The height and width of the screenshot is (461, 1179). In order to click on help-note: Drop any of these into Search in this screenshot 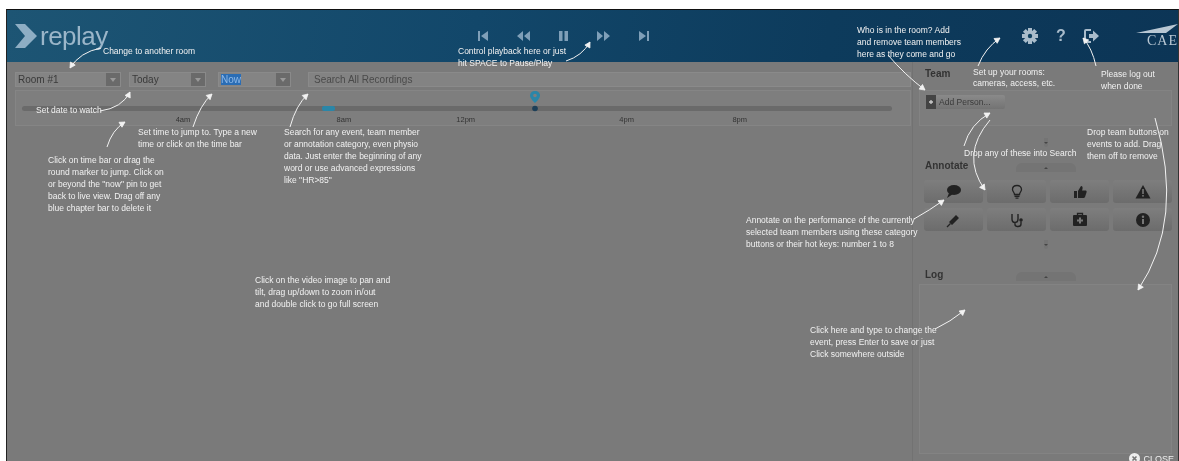, I will do `click(1021, 153)`.